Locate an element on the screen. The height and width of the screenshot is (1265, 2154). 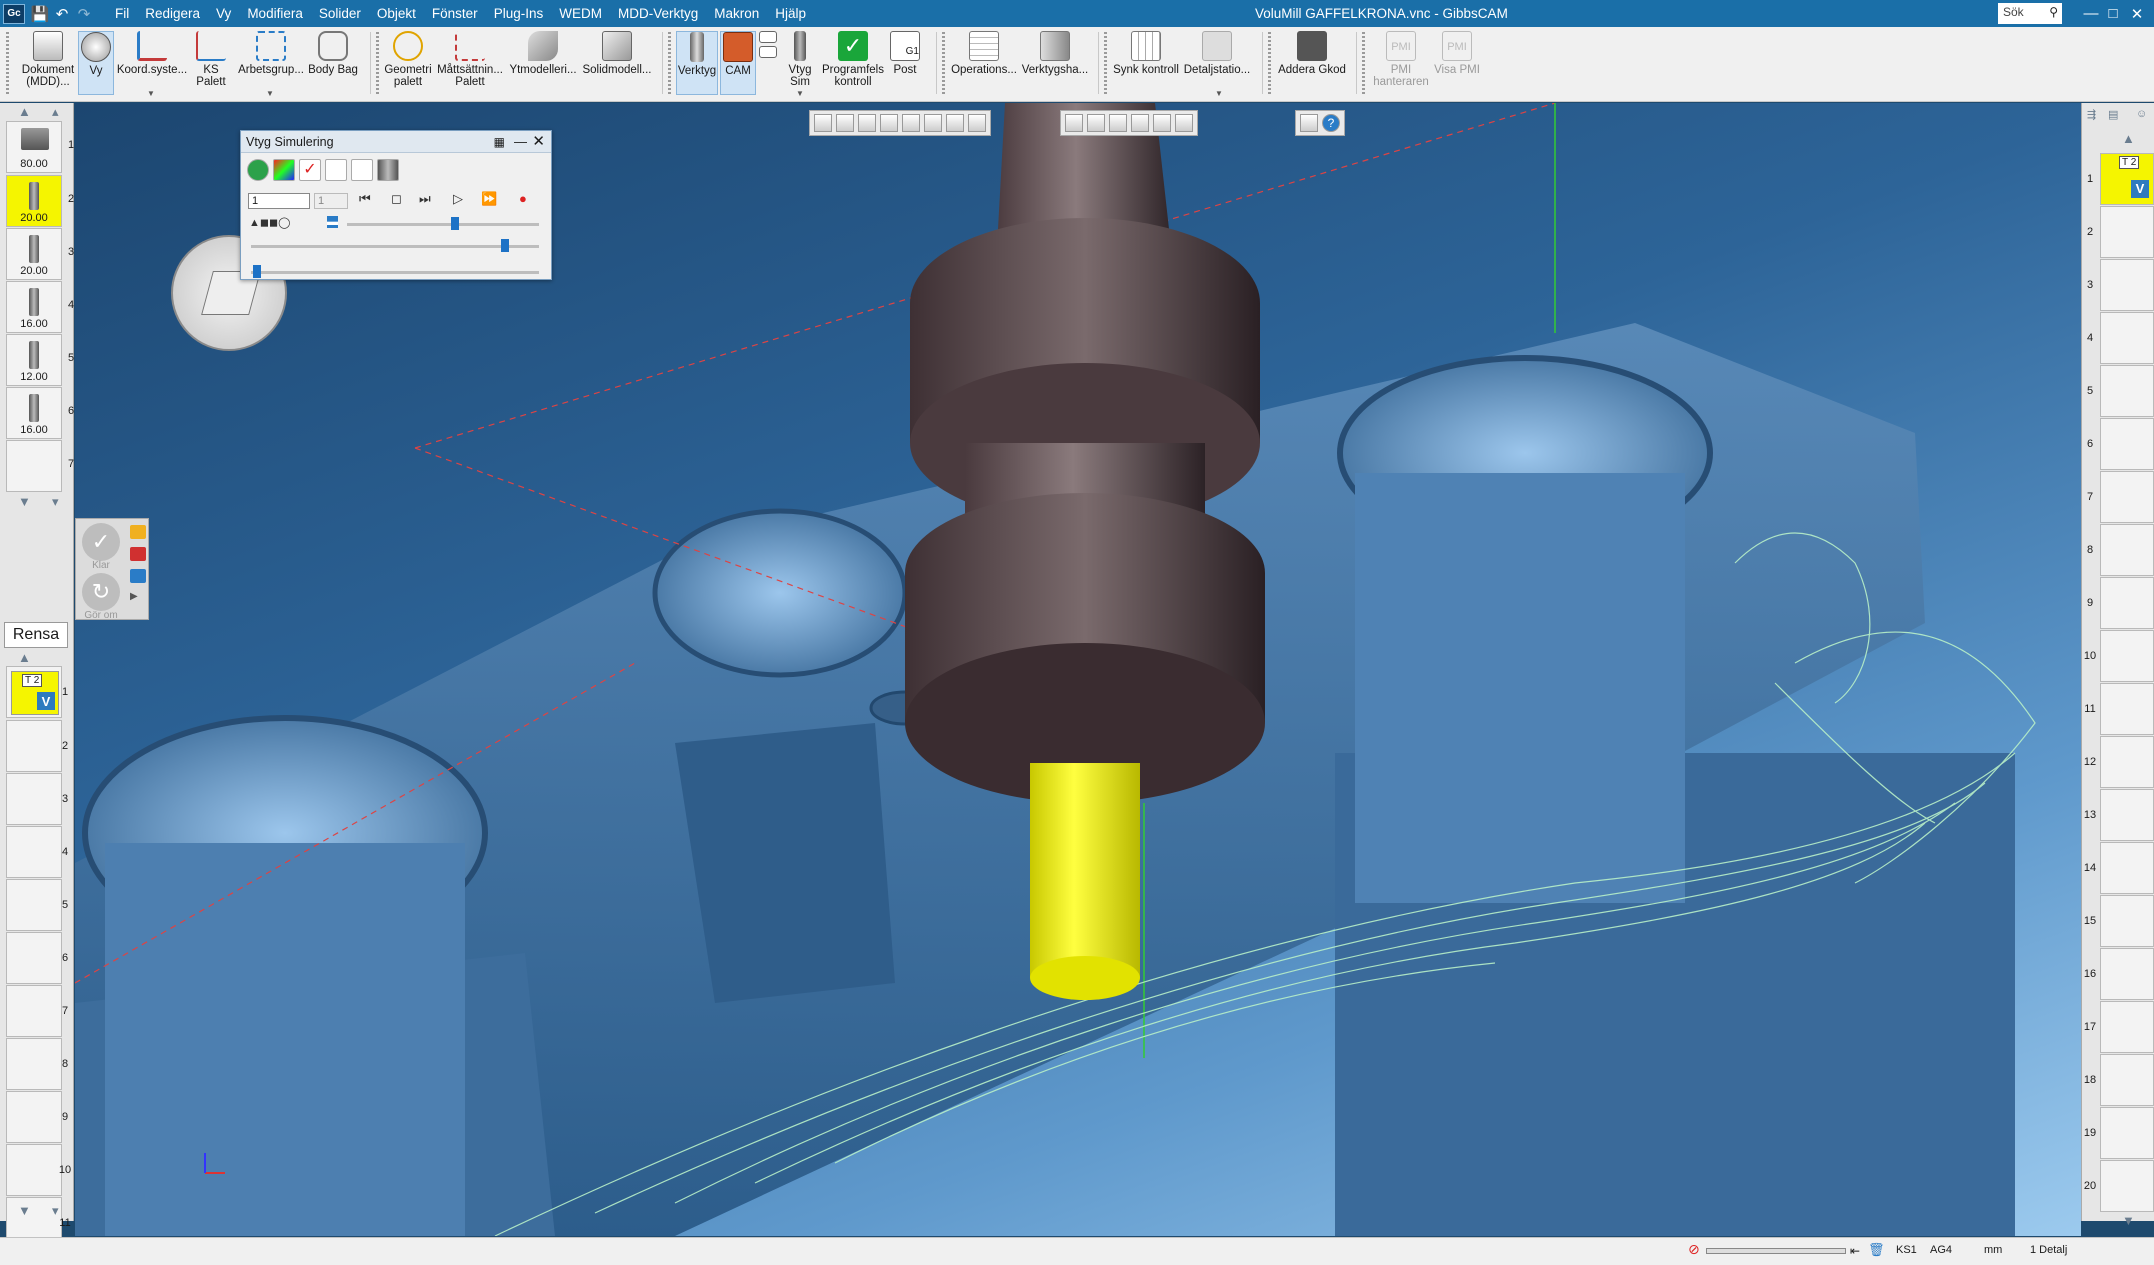
menu-solider: Solider is located at coordinates (340, 13).